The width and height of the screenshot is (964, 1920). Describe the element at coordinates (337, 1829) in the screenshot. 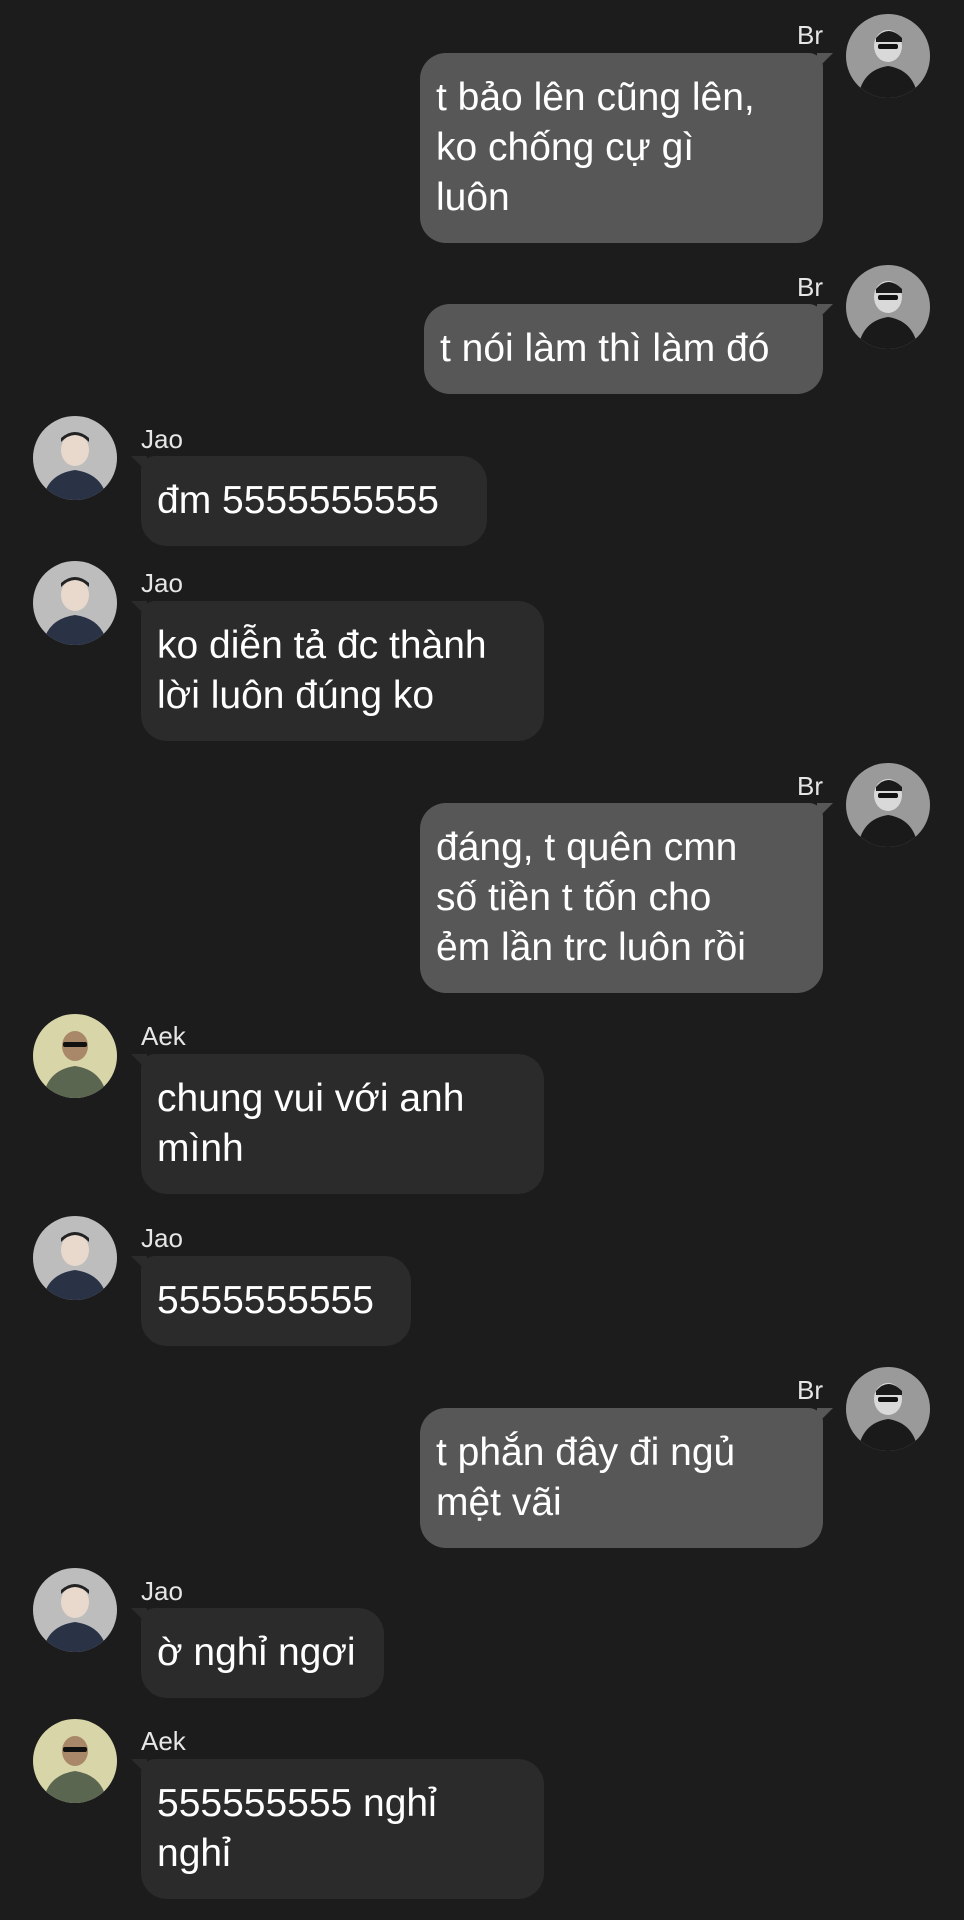

I see `message-bubble: 555555555 nghỉ nghỉ` at that location.